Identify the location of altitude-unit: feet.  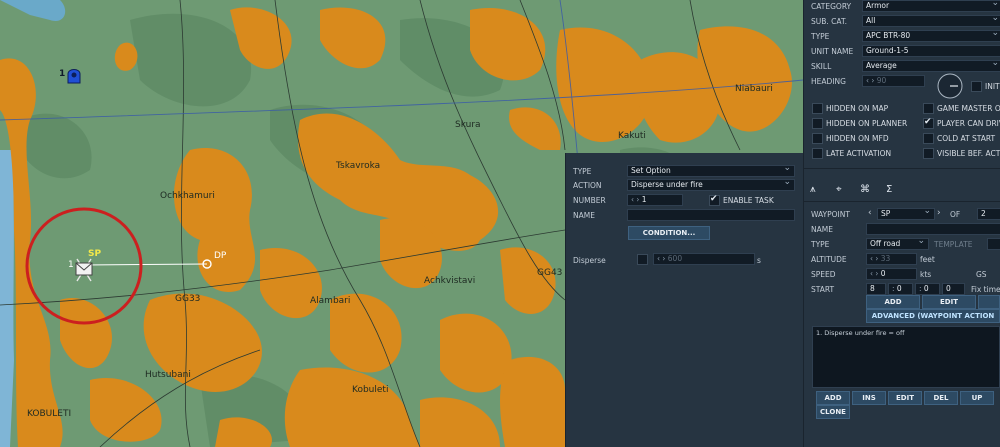
(927, 259).